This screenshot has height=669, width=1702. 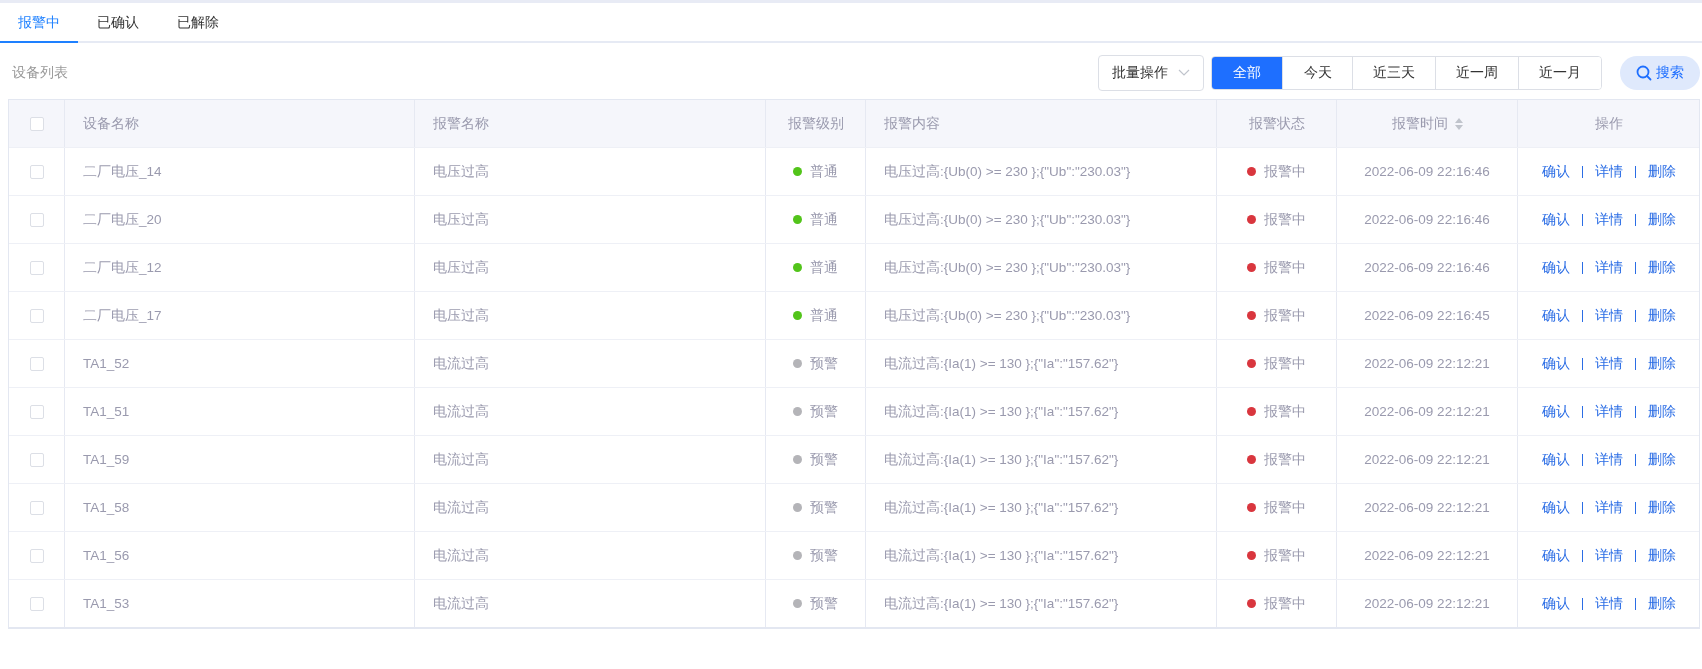 I want to click on column-header: 报警状态, so click(x=1276, y=123).